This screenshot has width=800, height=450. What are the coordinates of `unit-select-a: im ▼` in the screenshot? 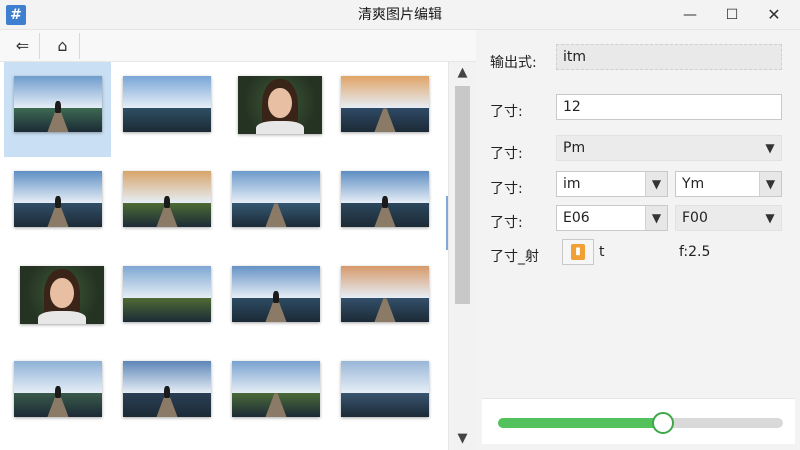 It's located at (612, 184).